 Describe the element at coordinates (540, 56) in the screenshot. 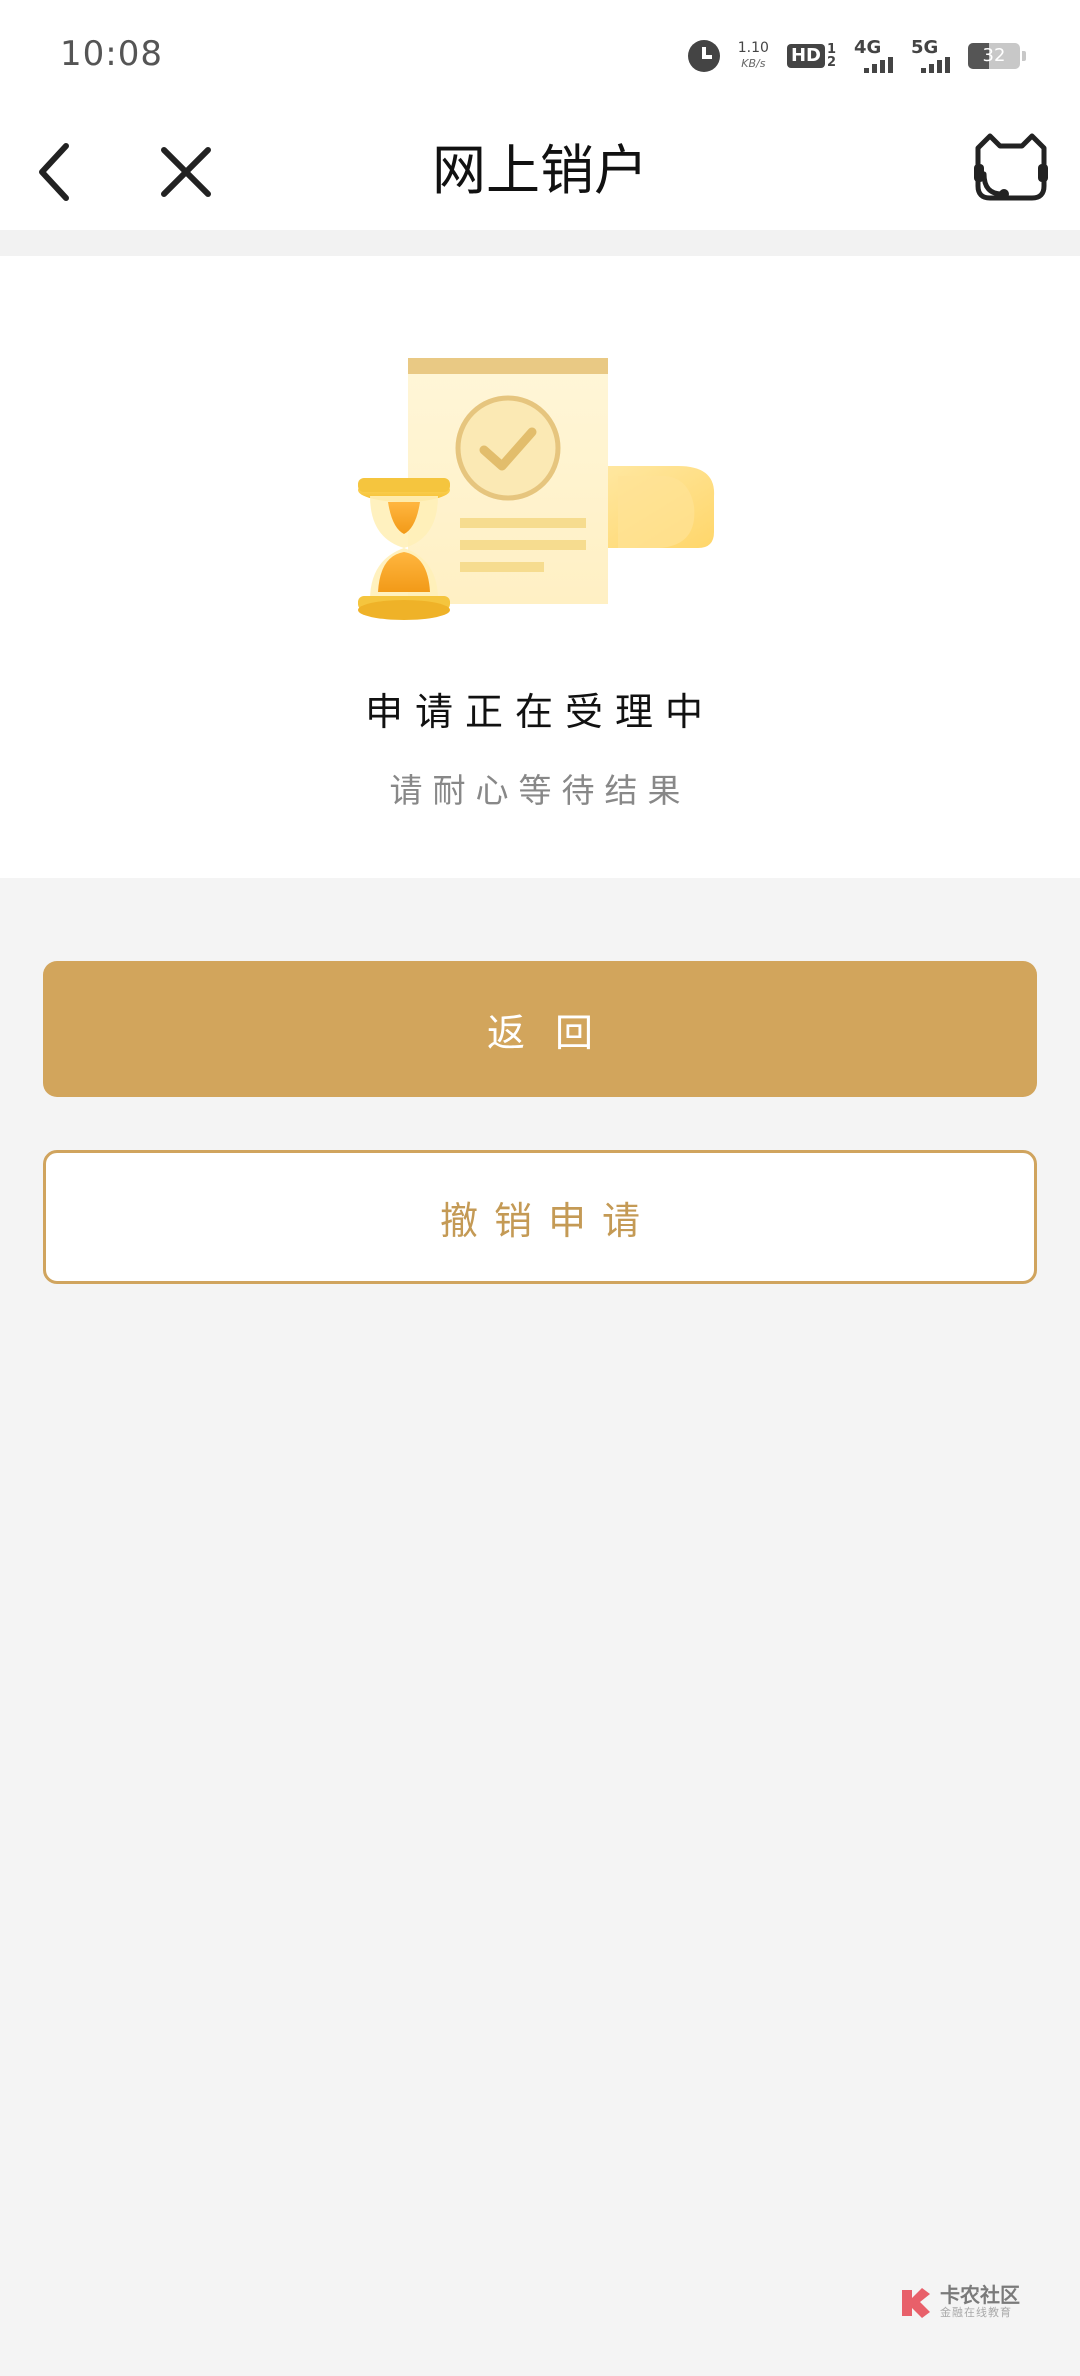

I see `status-bar: 10:08 1.10 KB/s HD 1 2 4G 5G 32` at that location.